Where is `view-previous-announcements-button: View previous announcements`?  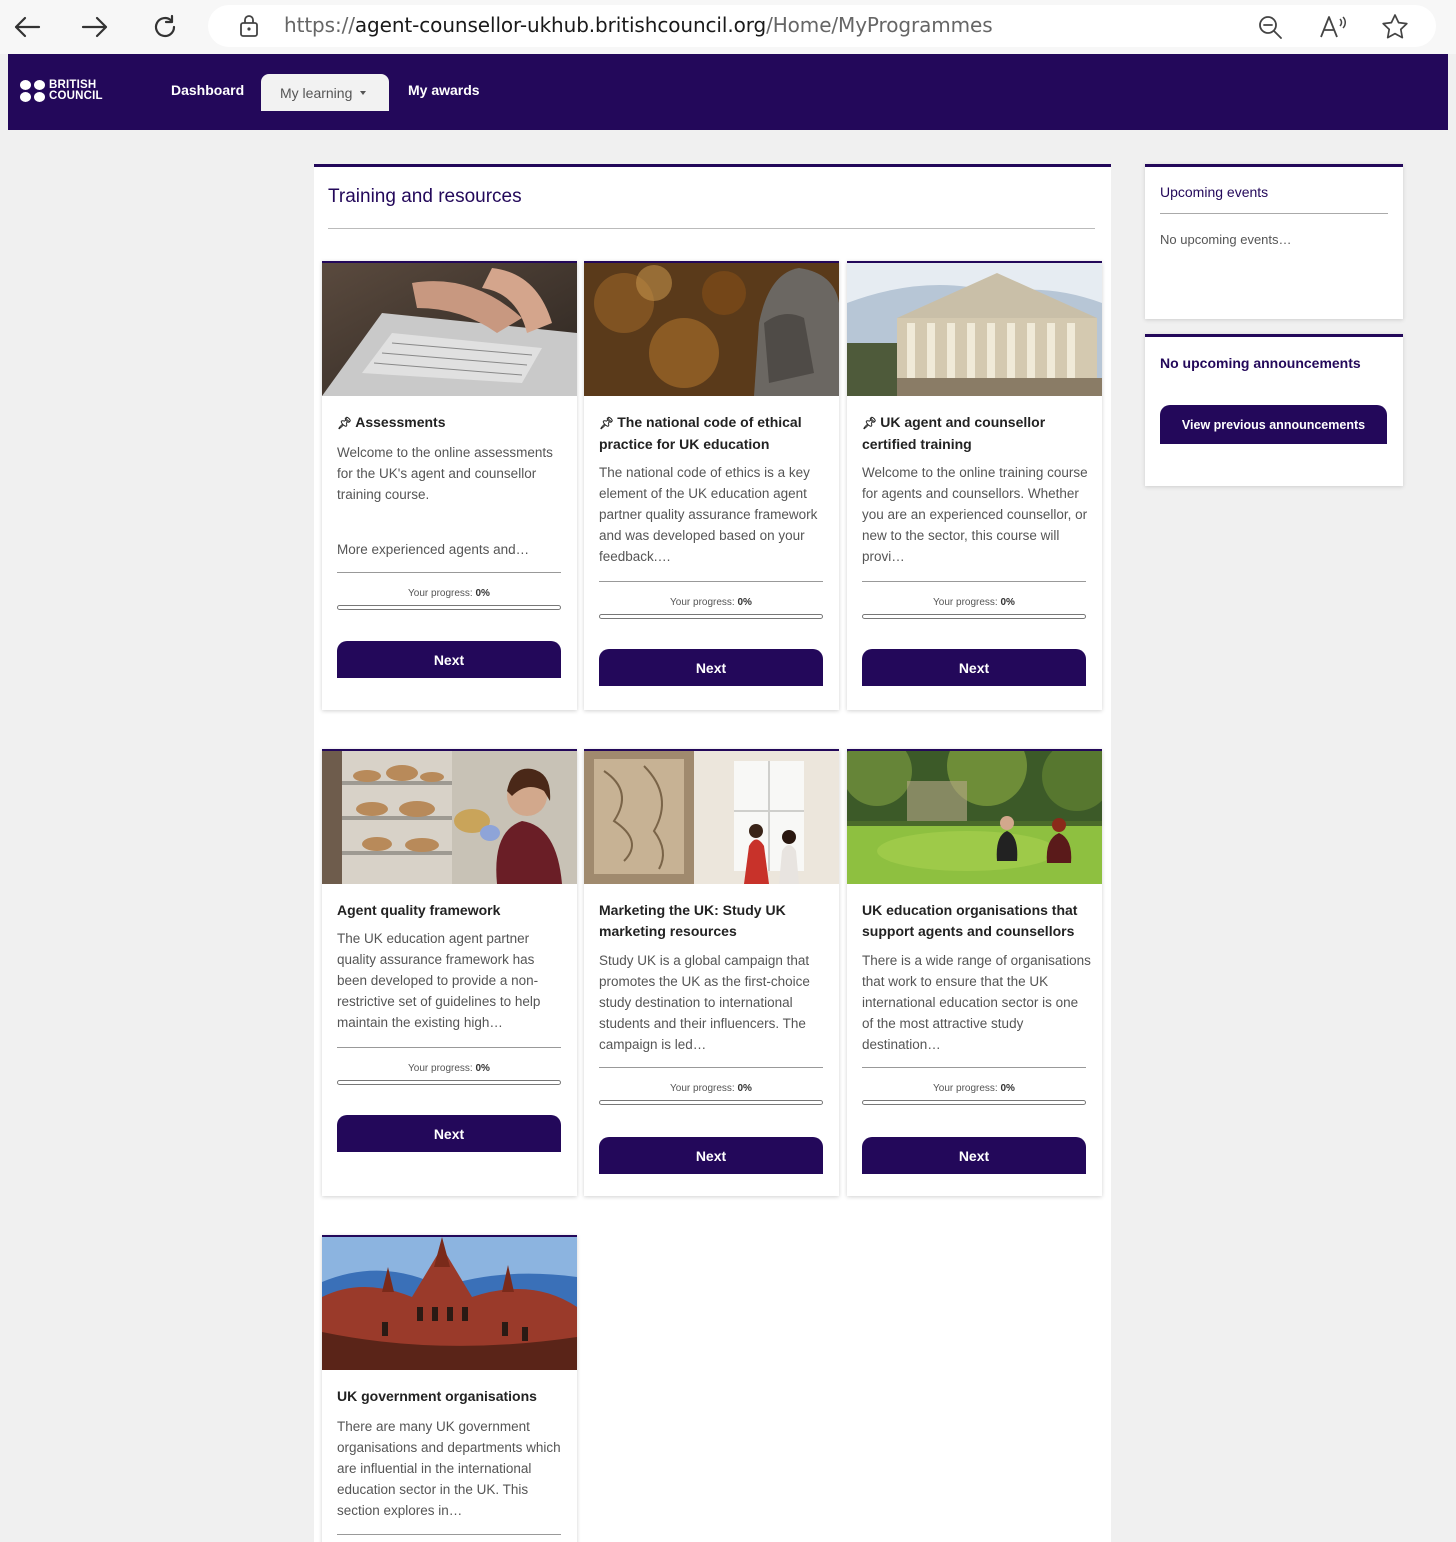
view-previous-announcements-button: View previous announcements is located at coordinates (1273, 424).